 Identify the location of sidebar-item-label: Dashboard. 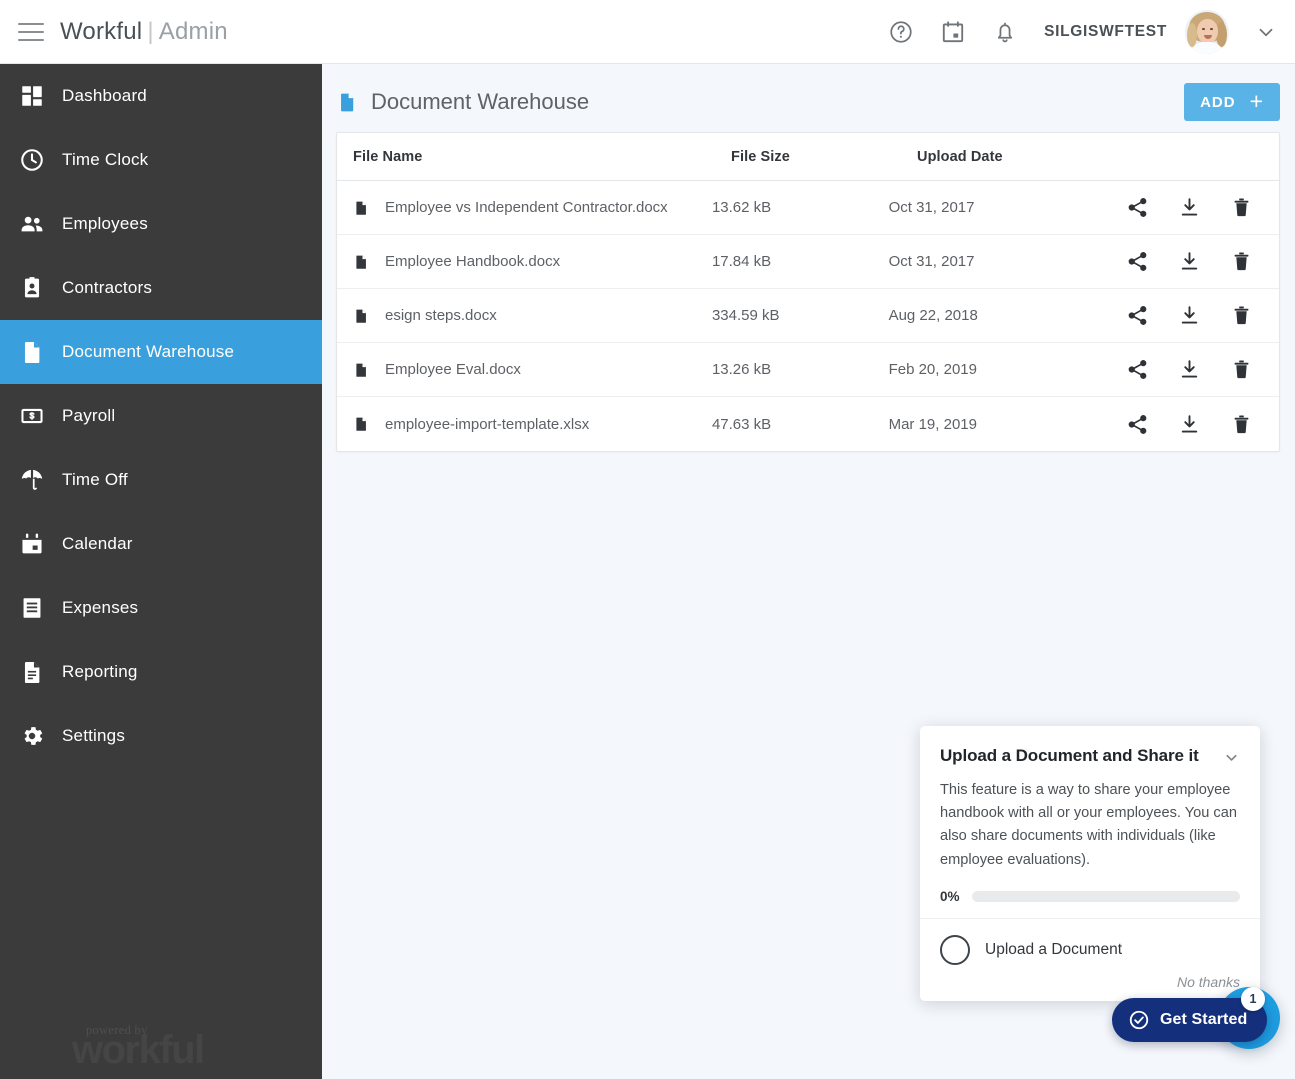
(104, 95).